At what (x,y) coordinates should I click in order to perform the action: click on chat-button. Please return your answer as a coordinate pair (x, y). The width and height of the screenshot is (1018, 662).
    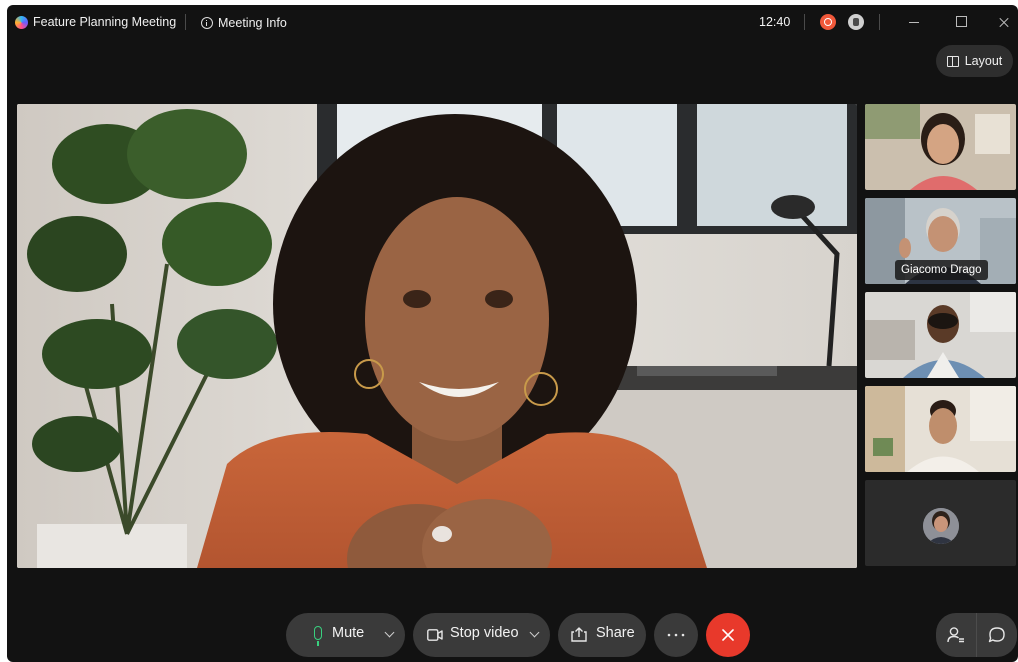
    Looking at the image, I should click on (996, 635).